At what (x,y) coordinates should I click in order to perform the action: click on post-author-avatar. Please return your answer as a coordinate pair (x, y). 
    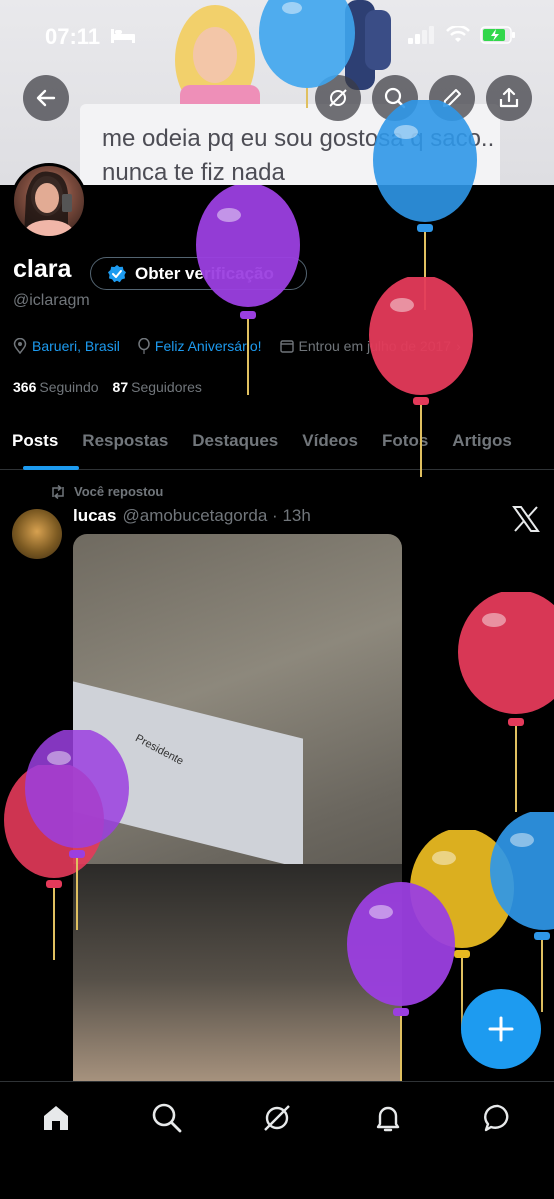
    Looking at the image, I should click on (37, 534).